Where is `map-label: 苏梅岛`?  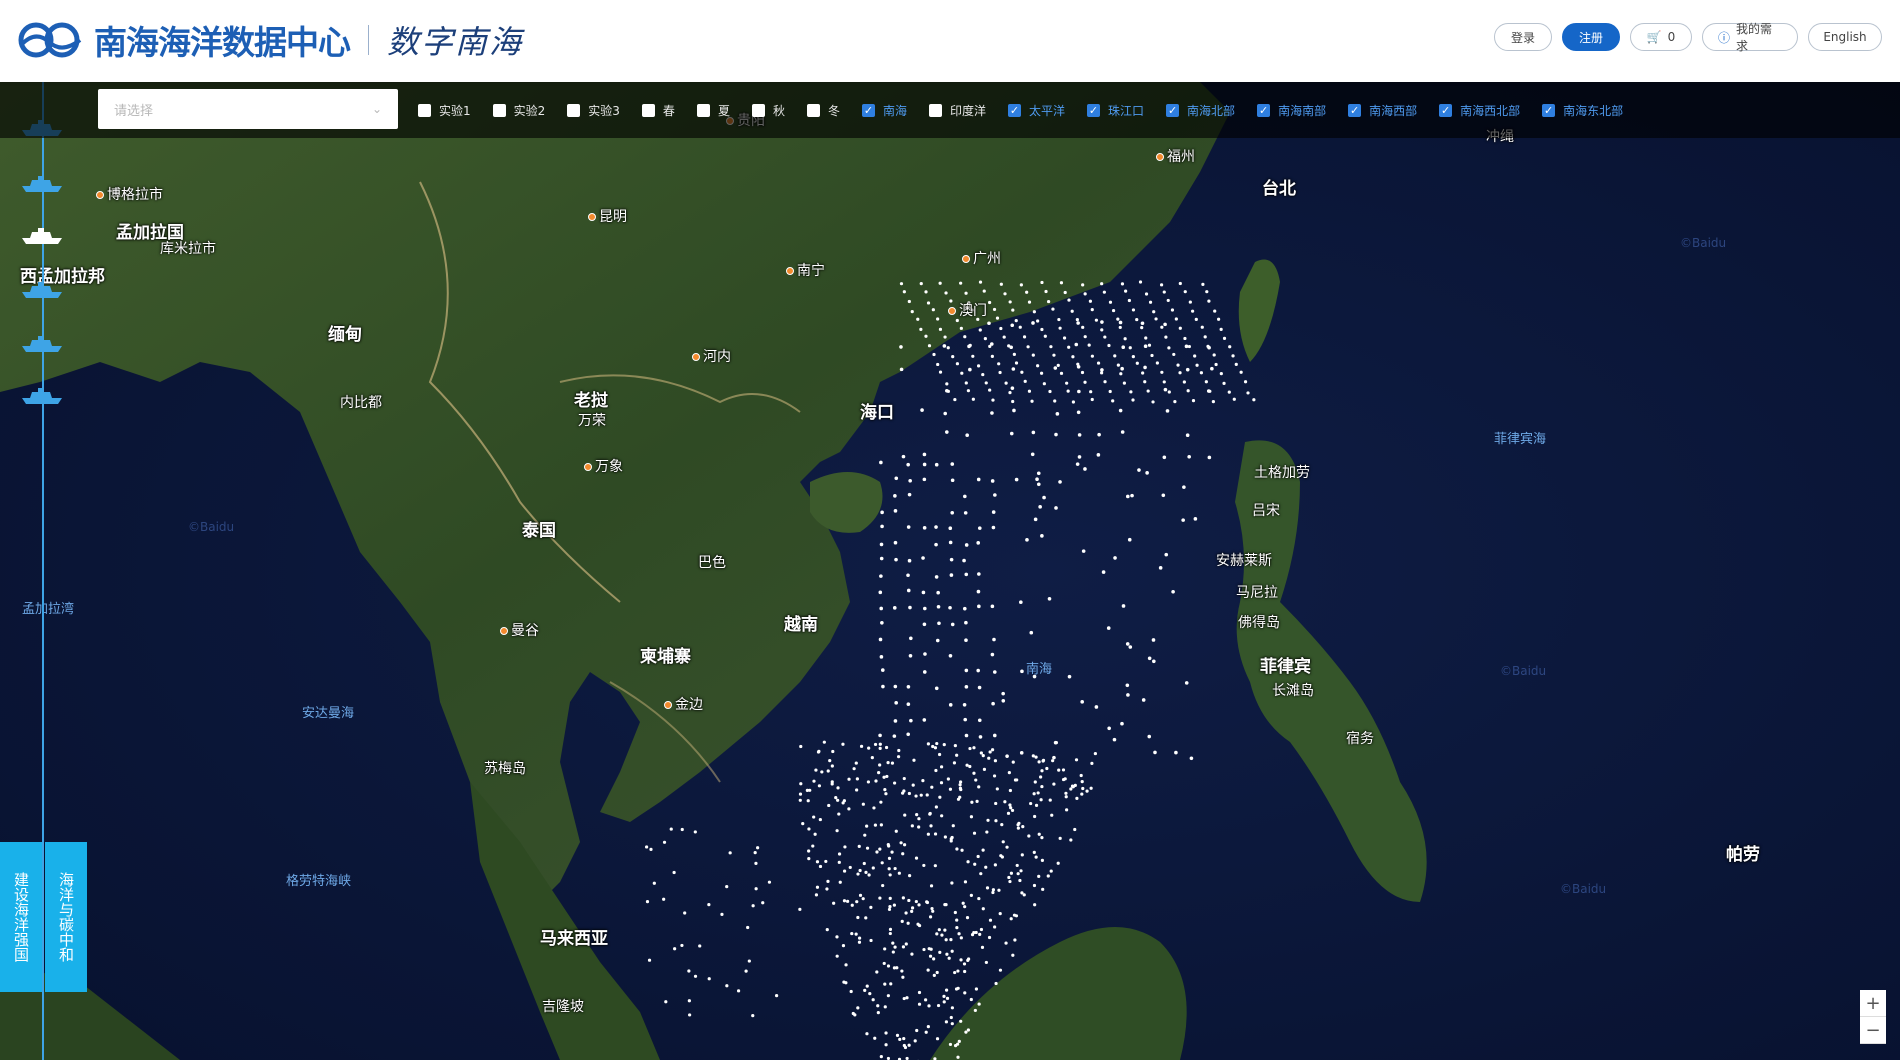 map-label: 苏梅岛 is located at coordinates (505, 769).